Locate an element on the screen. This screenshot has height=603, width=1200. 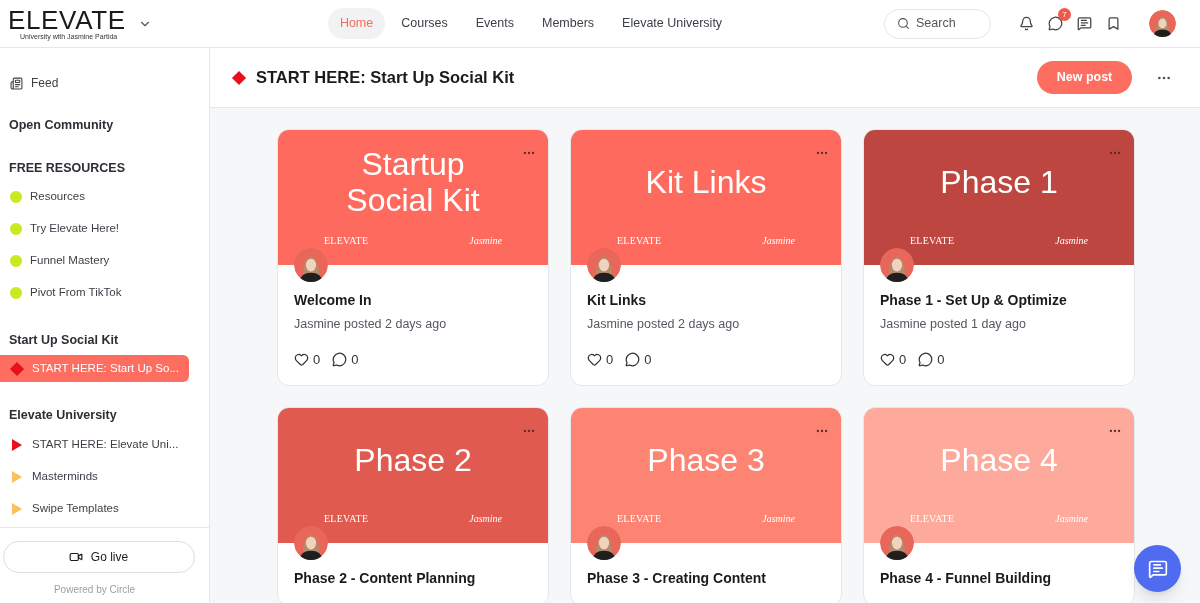
post-title: Kit Links is located at coordinates (706, 300).